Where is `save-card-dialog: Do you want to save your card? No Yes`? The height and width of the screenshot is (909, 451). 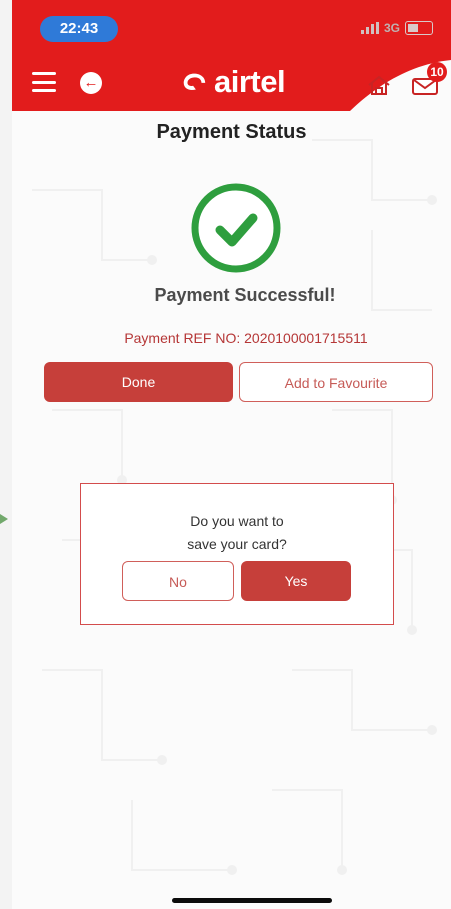 save-card-dialog: Do you want to save your card? No Yes is located at coordinates (237, 554).